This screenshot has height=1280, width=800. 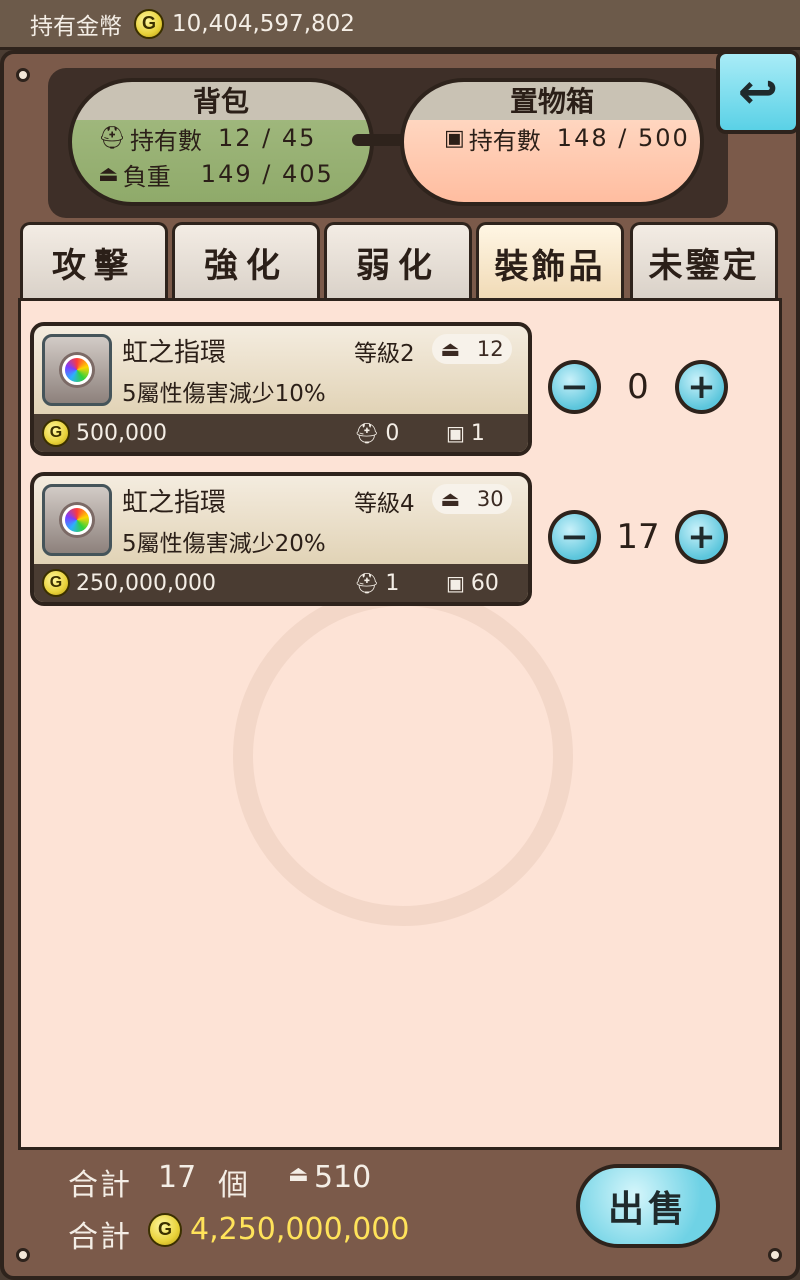 I want to click on total-count-unit: 個, so click(x=233, y=1185).